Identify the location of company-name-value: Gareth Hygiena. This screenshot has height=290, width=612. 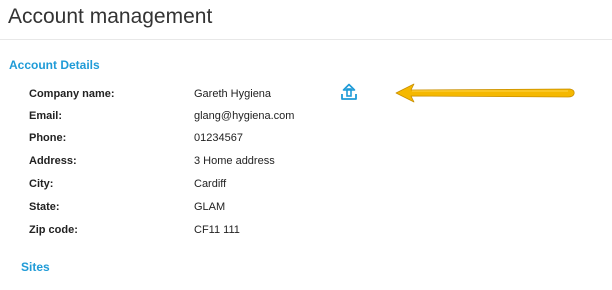
(233, 94).